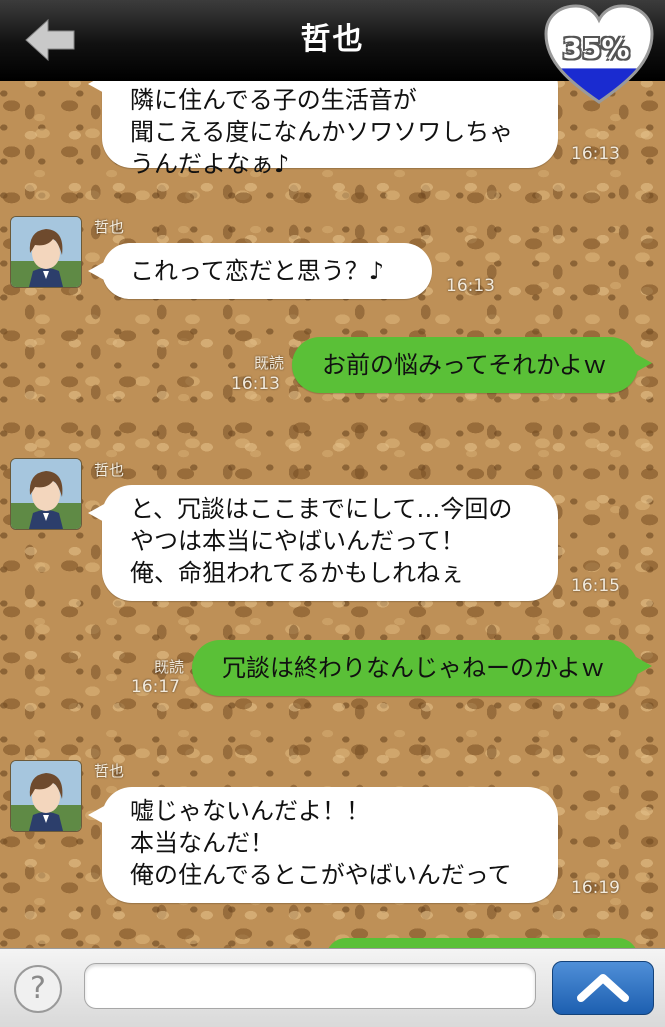 This screenshot has height=1027, width=665. What do you see at coordinates (323, 845) in the screenshot?
I see `incoming-message-bubble: 嘘じゃないんだよ！！ 本当なんだ！ 俺の住んでるとこがやばいんだって` at bounding box center [323, 845].